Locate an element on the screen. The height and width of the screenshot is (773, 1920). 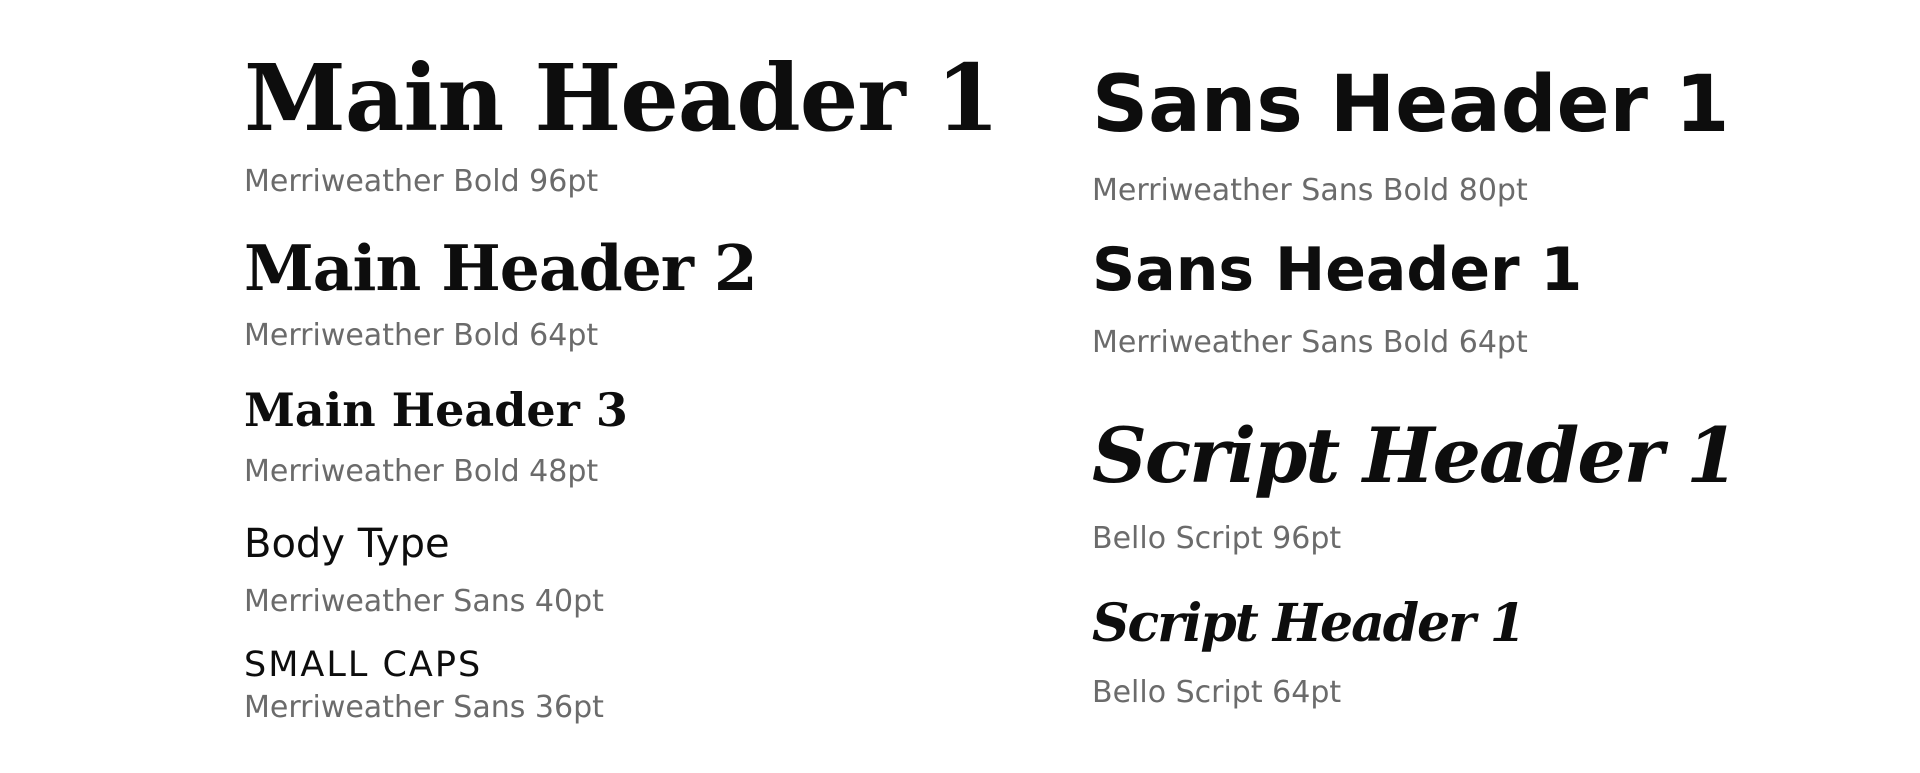
script-header-1-large-caption: Bello Script 96pt is located at coordinates (1217, 538).